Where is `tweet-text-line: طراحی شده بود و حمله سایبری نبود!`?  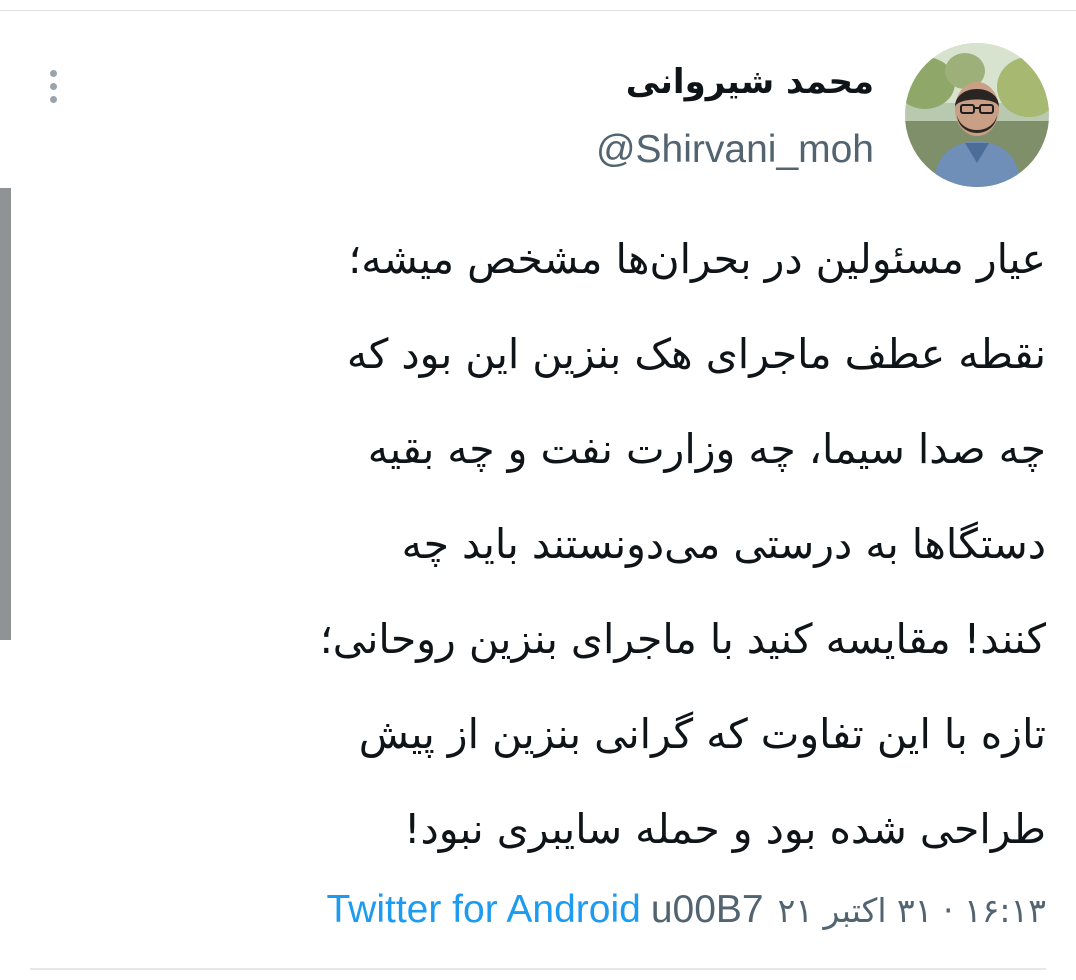
tweet-text-line: طراحی شده بود و حمله سایبری نبود! is located at coordinates (725, 829).